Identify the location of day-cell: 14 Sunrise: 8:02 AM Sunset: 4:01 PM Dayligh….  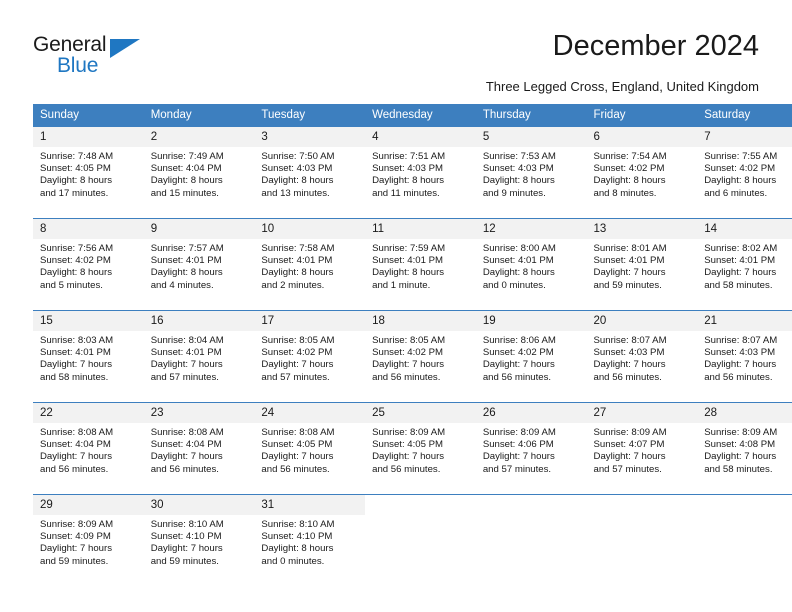
(744, 264).